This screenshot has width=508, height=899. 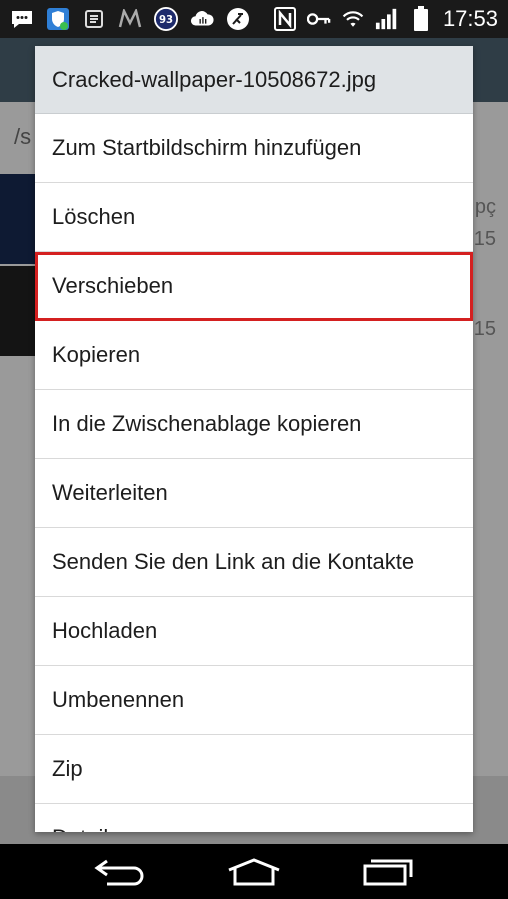 What do you see at coordinates (254, 700) in the screenshot?
I see `menu-item-rename: Umbenennen` at bounding box center [254, 700].